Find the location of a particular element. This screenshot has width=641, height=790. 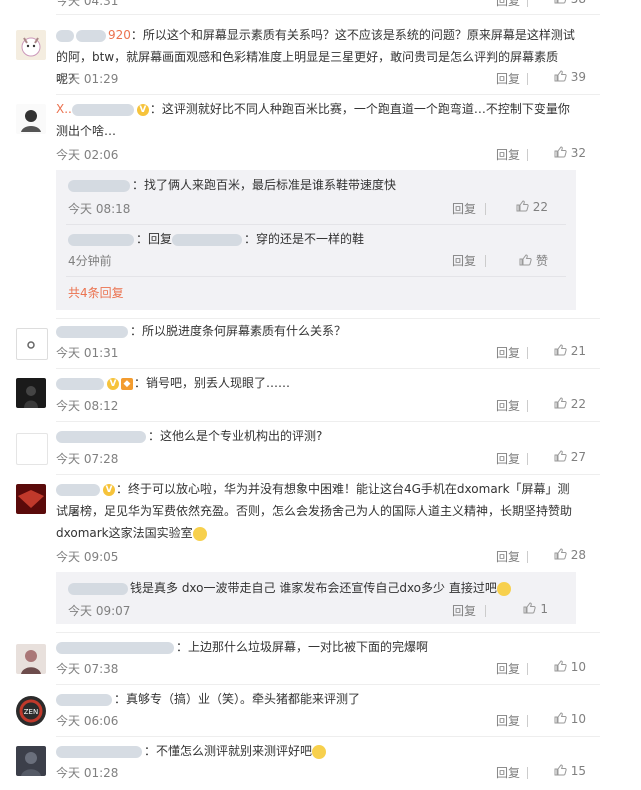

like-button: 32 is located at coordinates (558, 153).